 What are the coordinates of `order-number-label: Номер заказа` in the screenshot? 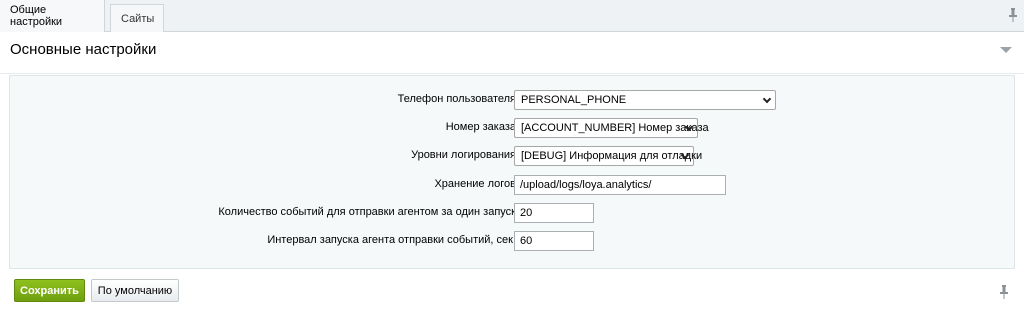 It's located at (480, 127).